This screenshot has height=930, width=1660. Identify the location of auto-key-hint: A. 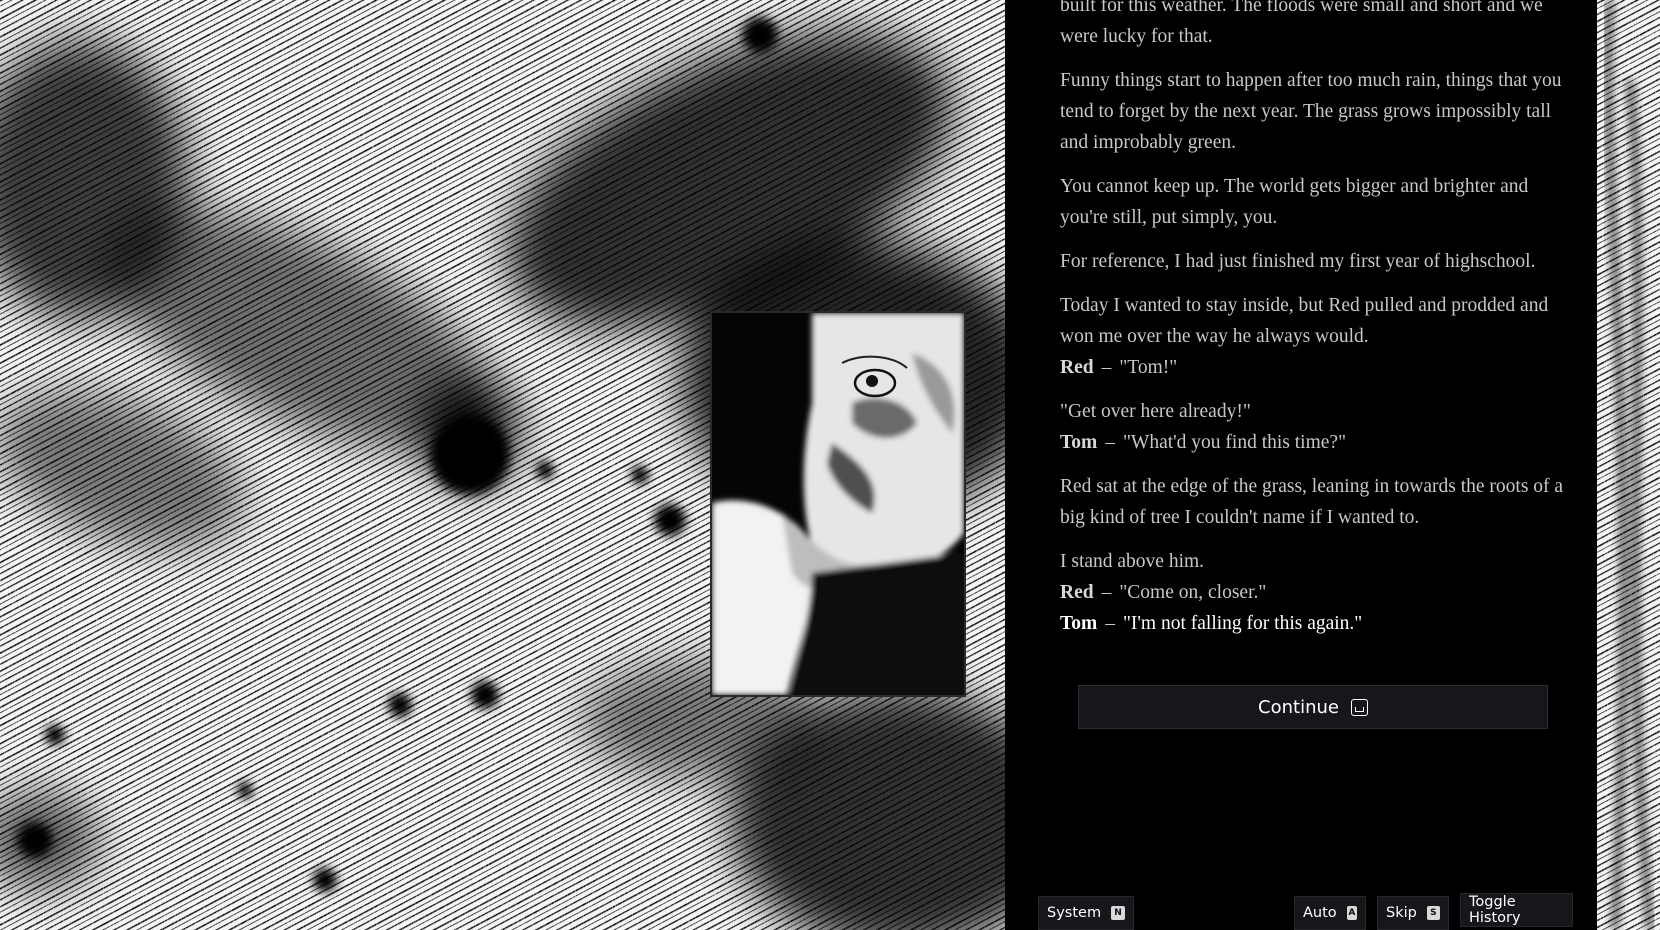
(1351, 913).